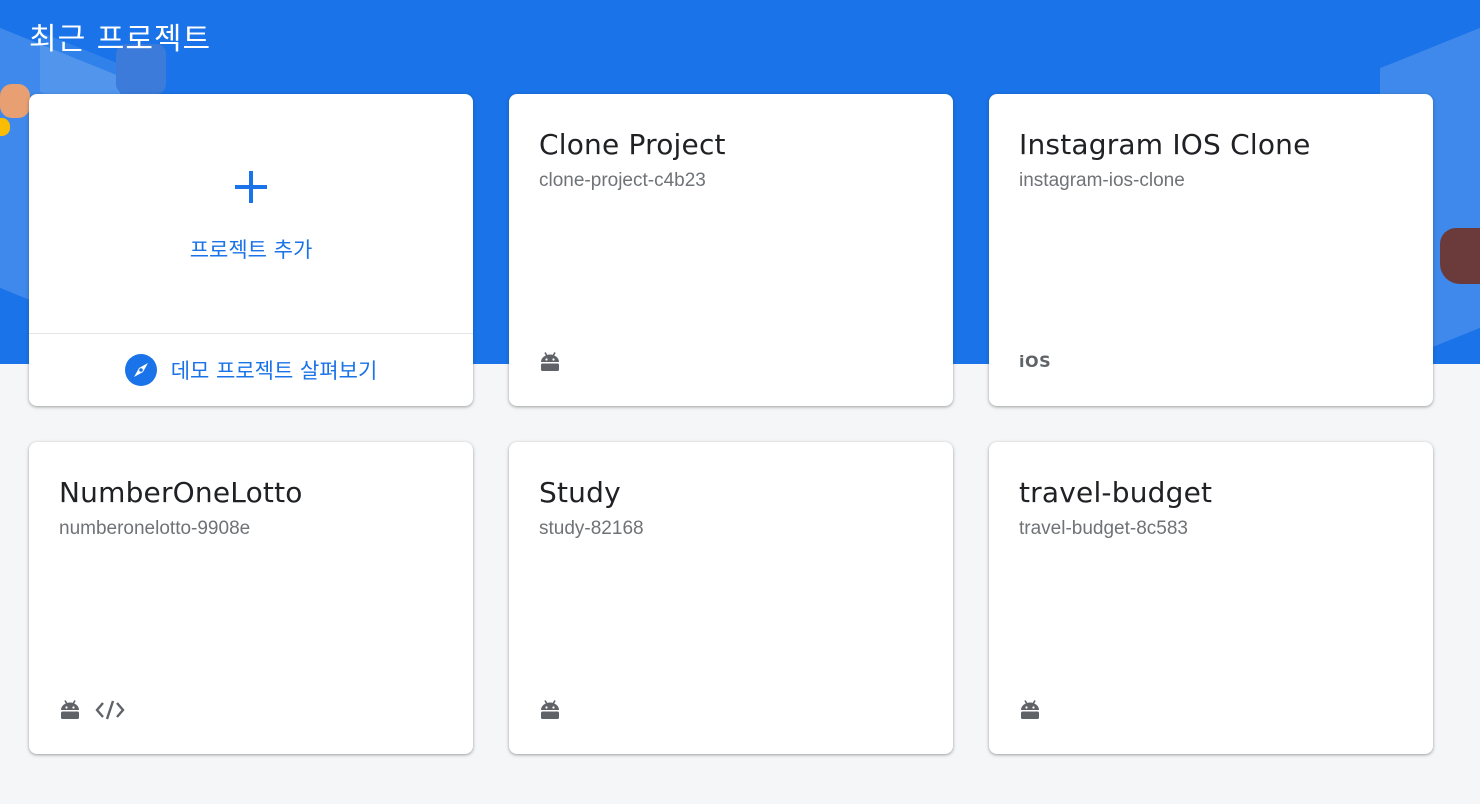 This screenshot has width=1480, height=804. I want to click on ios-icon: iOS, so click(1035, 361).